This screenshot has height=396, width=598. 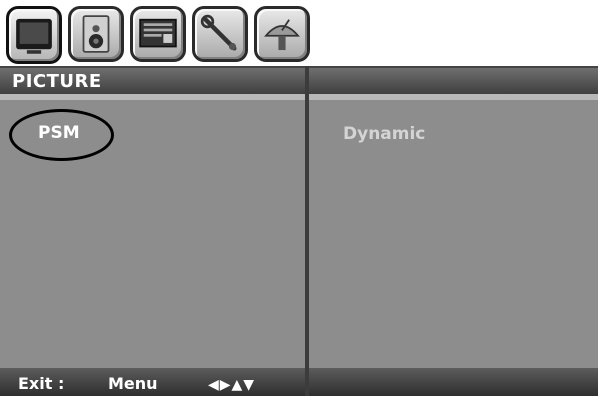 I want to click on menu-item-psm: PSM, so click(x=59, y=133).